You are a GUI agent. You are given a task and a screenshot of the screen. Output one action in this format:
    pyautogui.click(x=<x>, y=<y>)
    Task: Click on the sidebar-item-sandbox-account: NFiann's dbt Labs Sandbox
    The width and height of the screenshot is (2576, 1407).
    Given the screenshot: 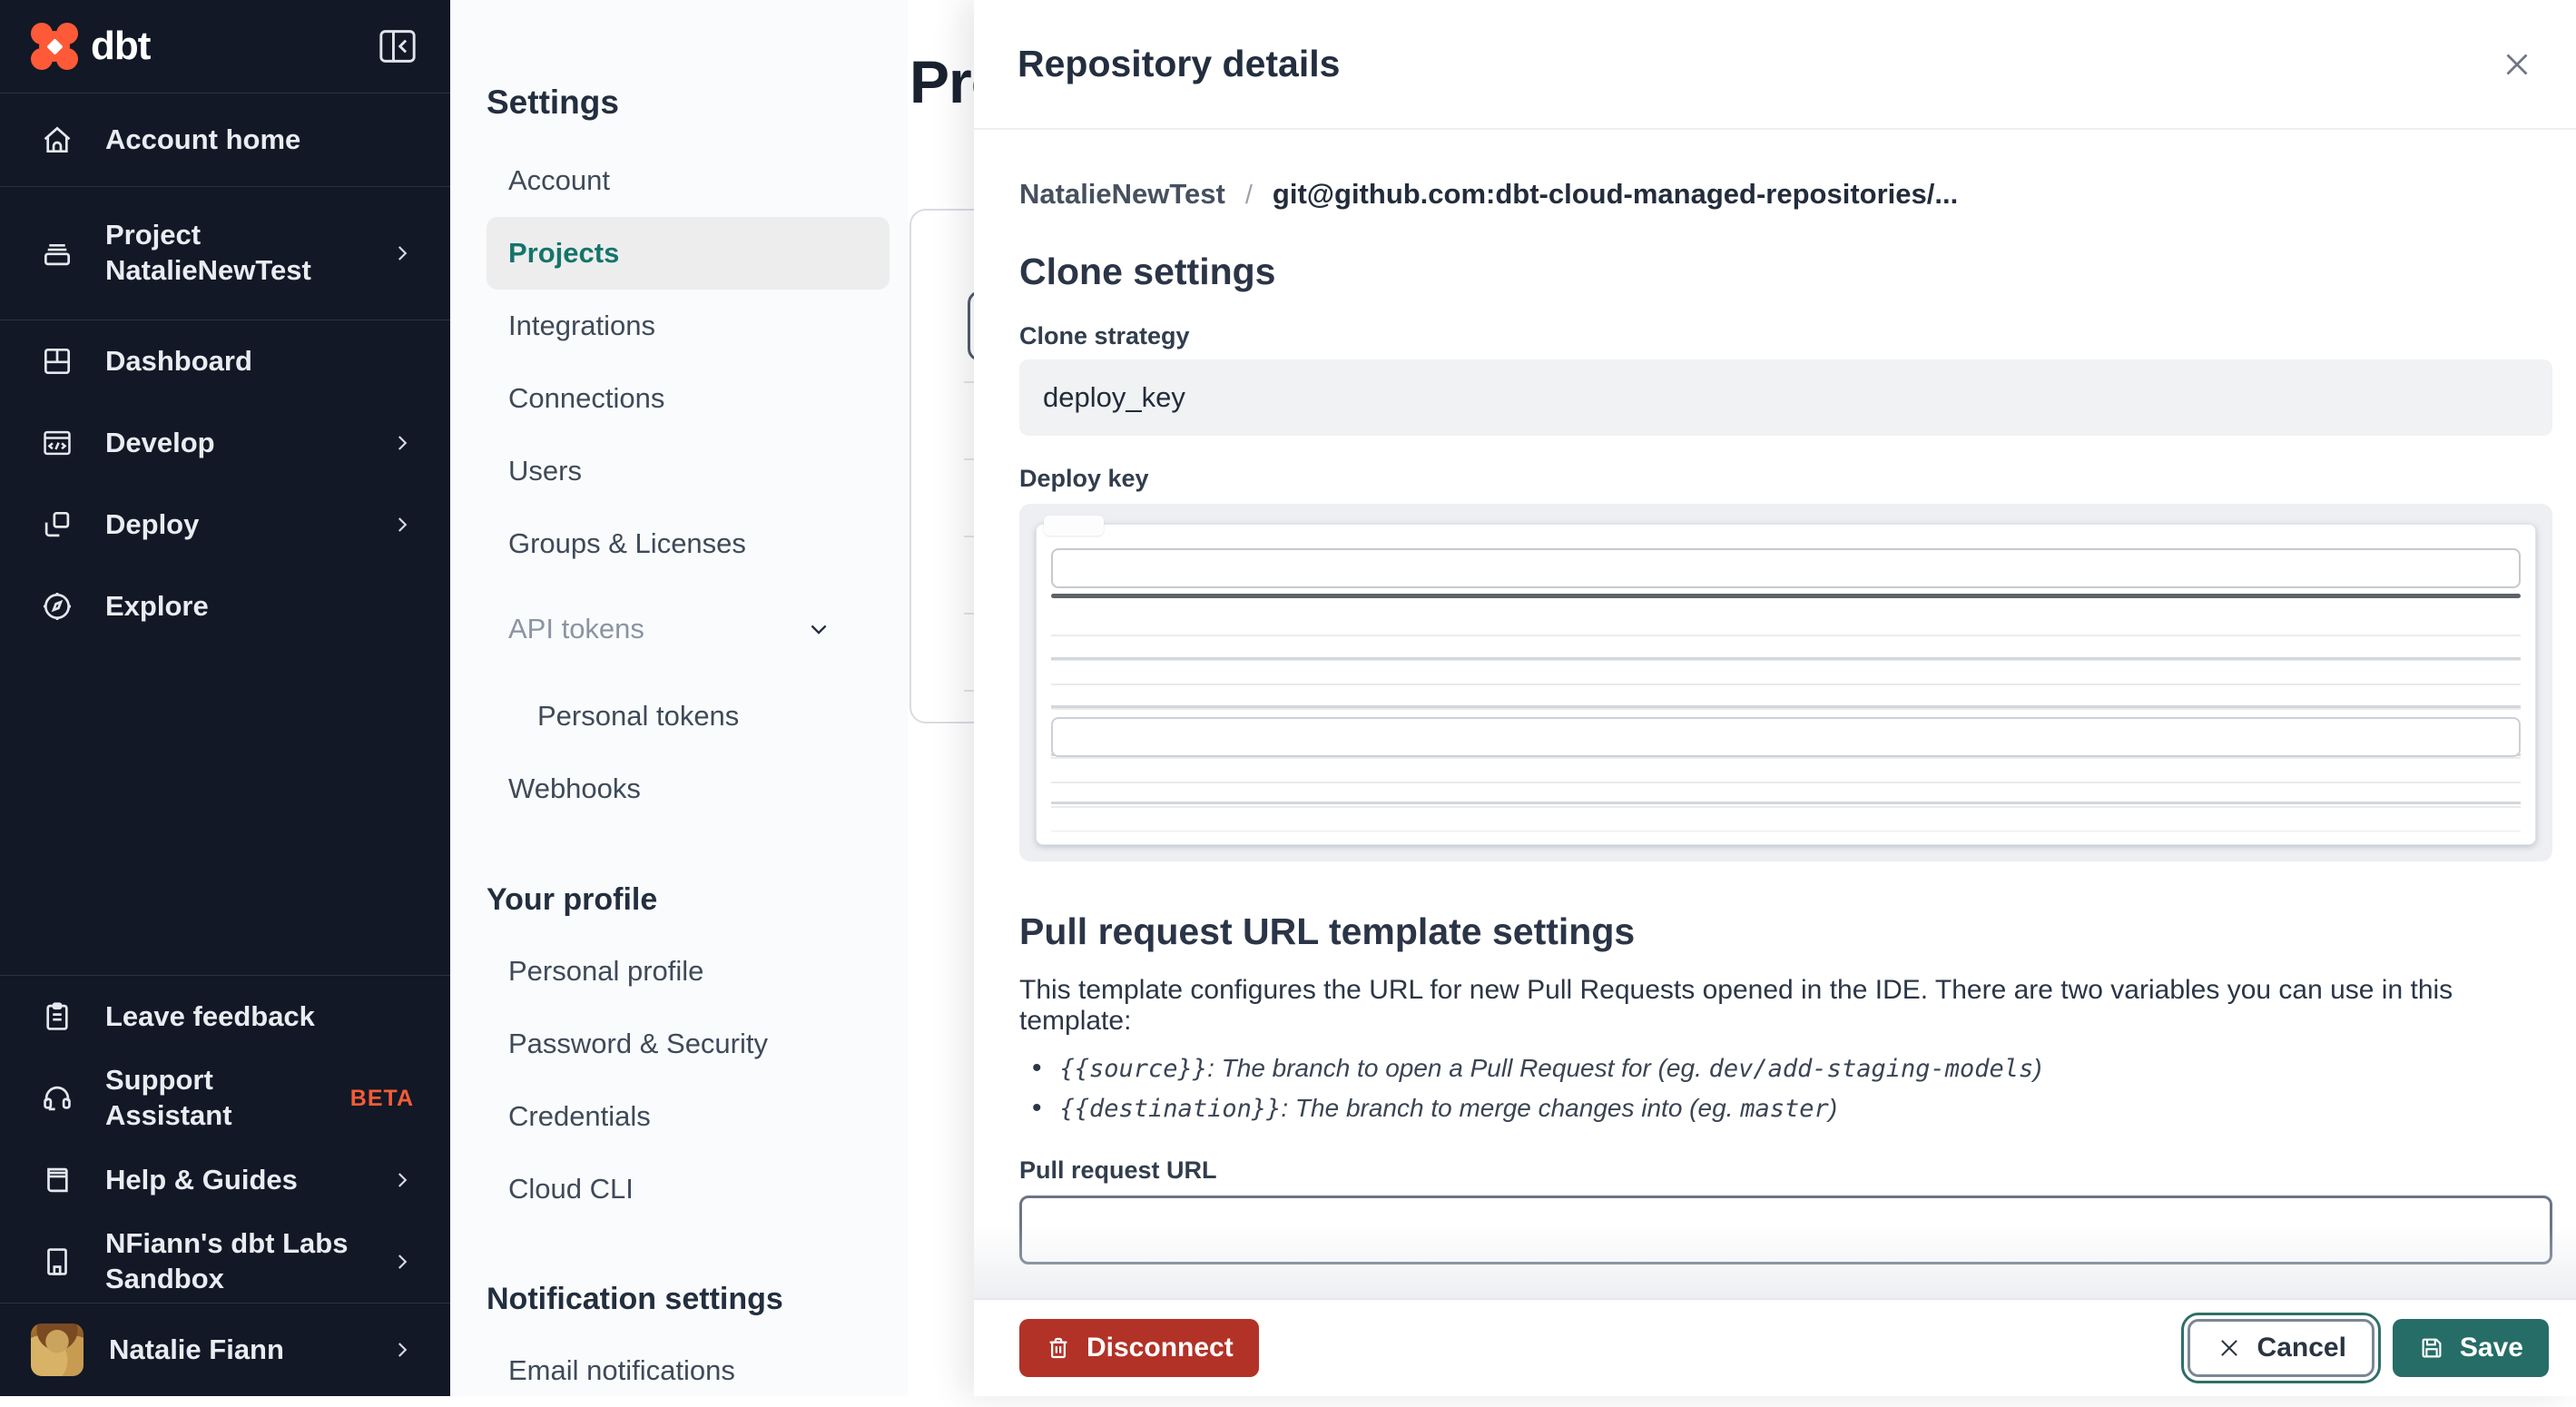 What is the action you would take?
    pyautogui.click(x=225, y=1262)
    